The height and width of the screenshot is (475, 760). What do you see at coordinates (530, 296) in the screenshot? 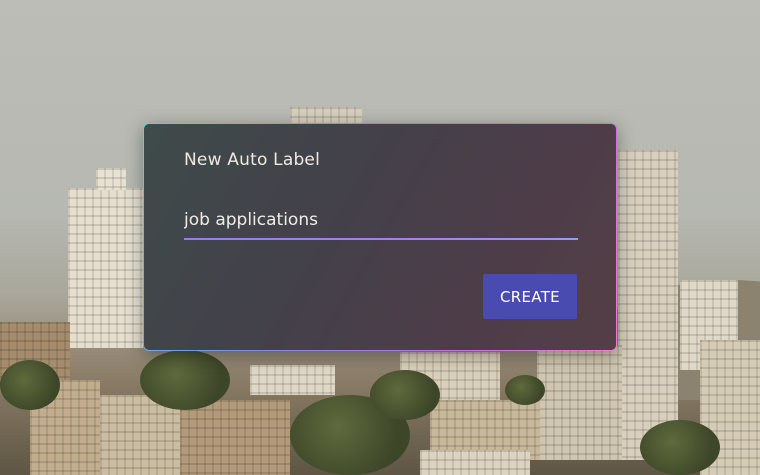
I see `create-button: CREATE` at bounding box center [530, 296].